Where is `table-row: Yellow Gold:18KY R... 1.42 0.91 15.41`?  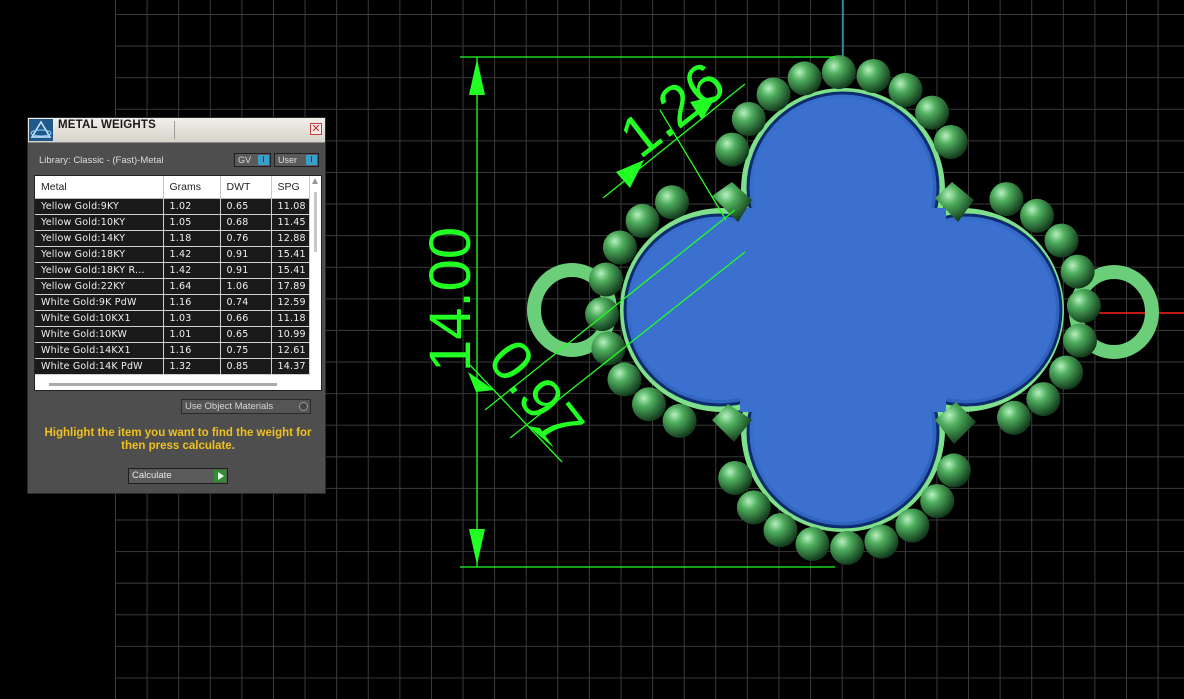 table-row: Yellow Gold:18KY R... 1.42 0.91 15.41 is located at coordinates (172, 270).